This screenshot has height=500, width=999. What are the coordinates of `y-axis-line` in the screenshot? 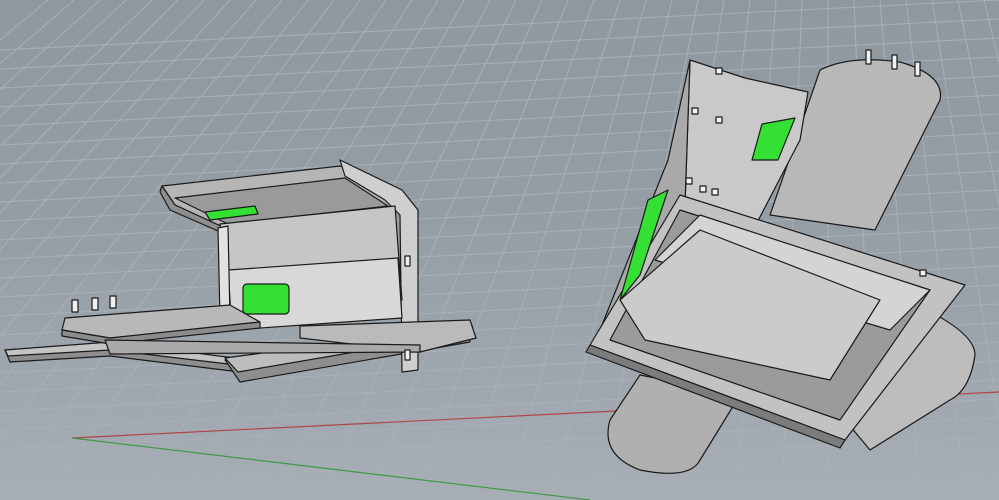 It's located at (331, 468).